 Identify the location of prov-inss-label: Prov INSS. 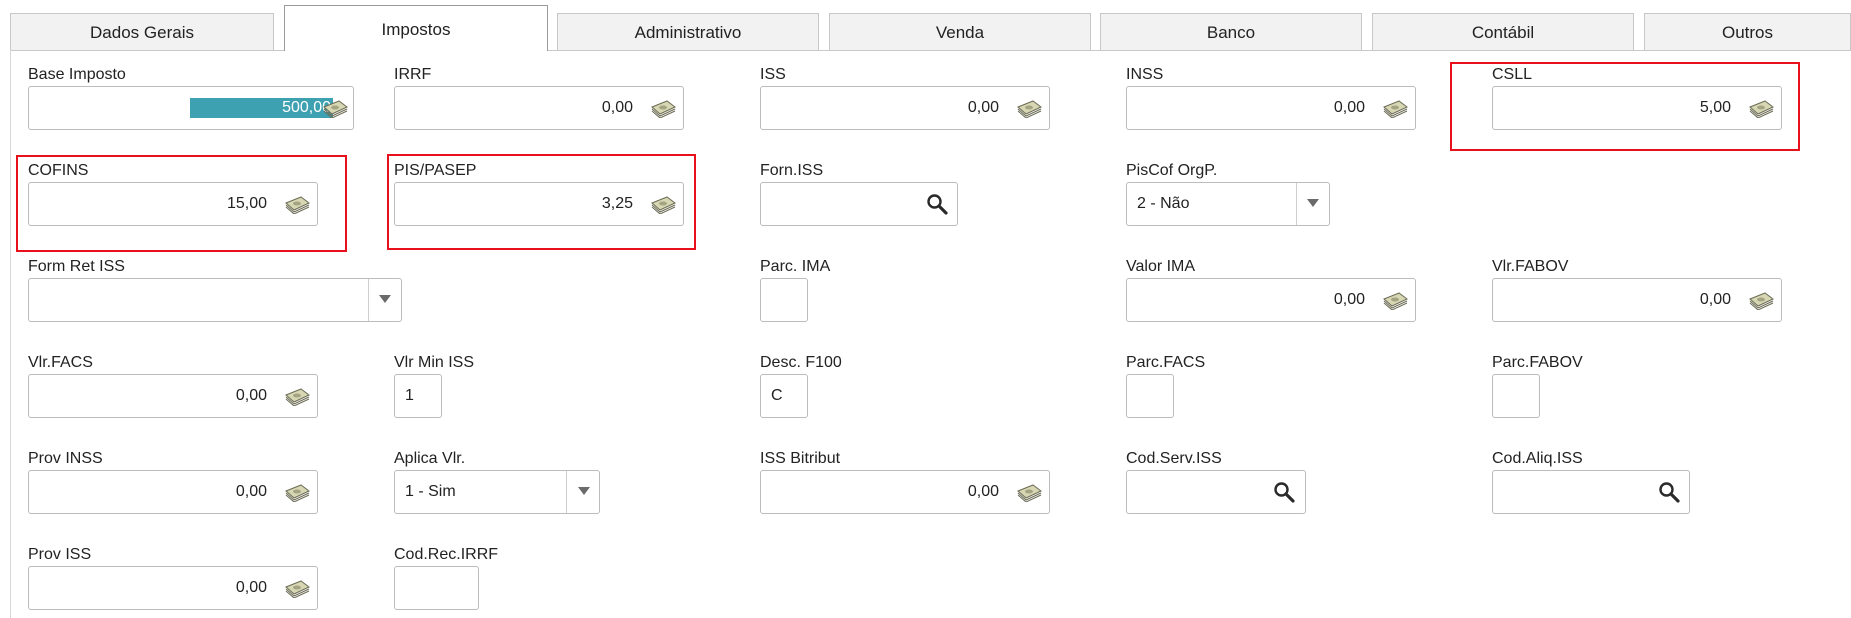
(65, 458).